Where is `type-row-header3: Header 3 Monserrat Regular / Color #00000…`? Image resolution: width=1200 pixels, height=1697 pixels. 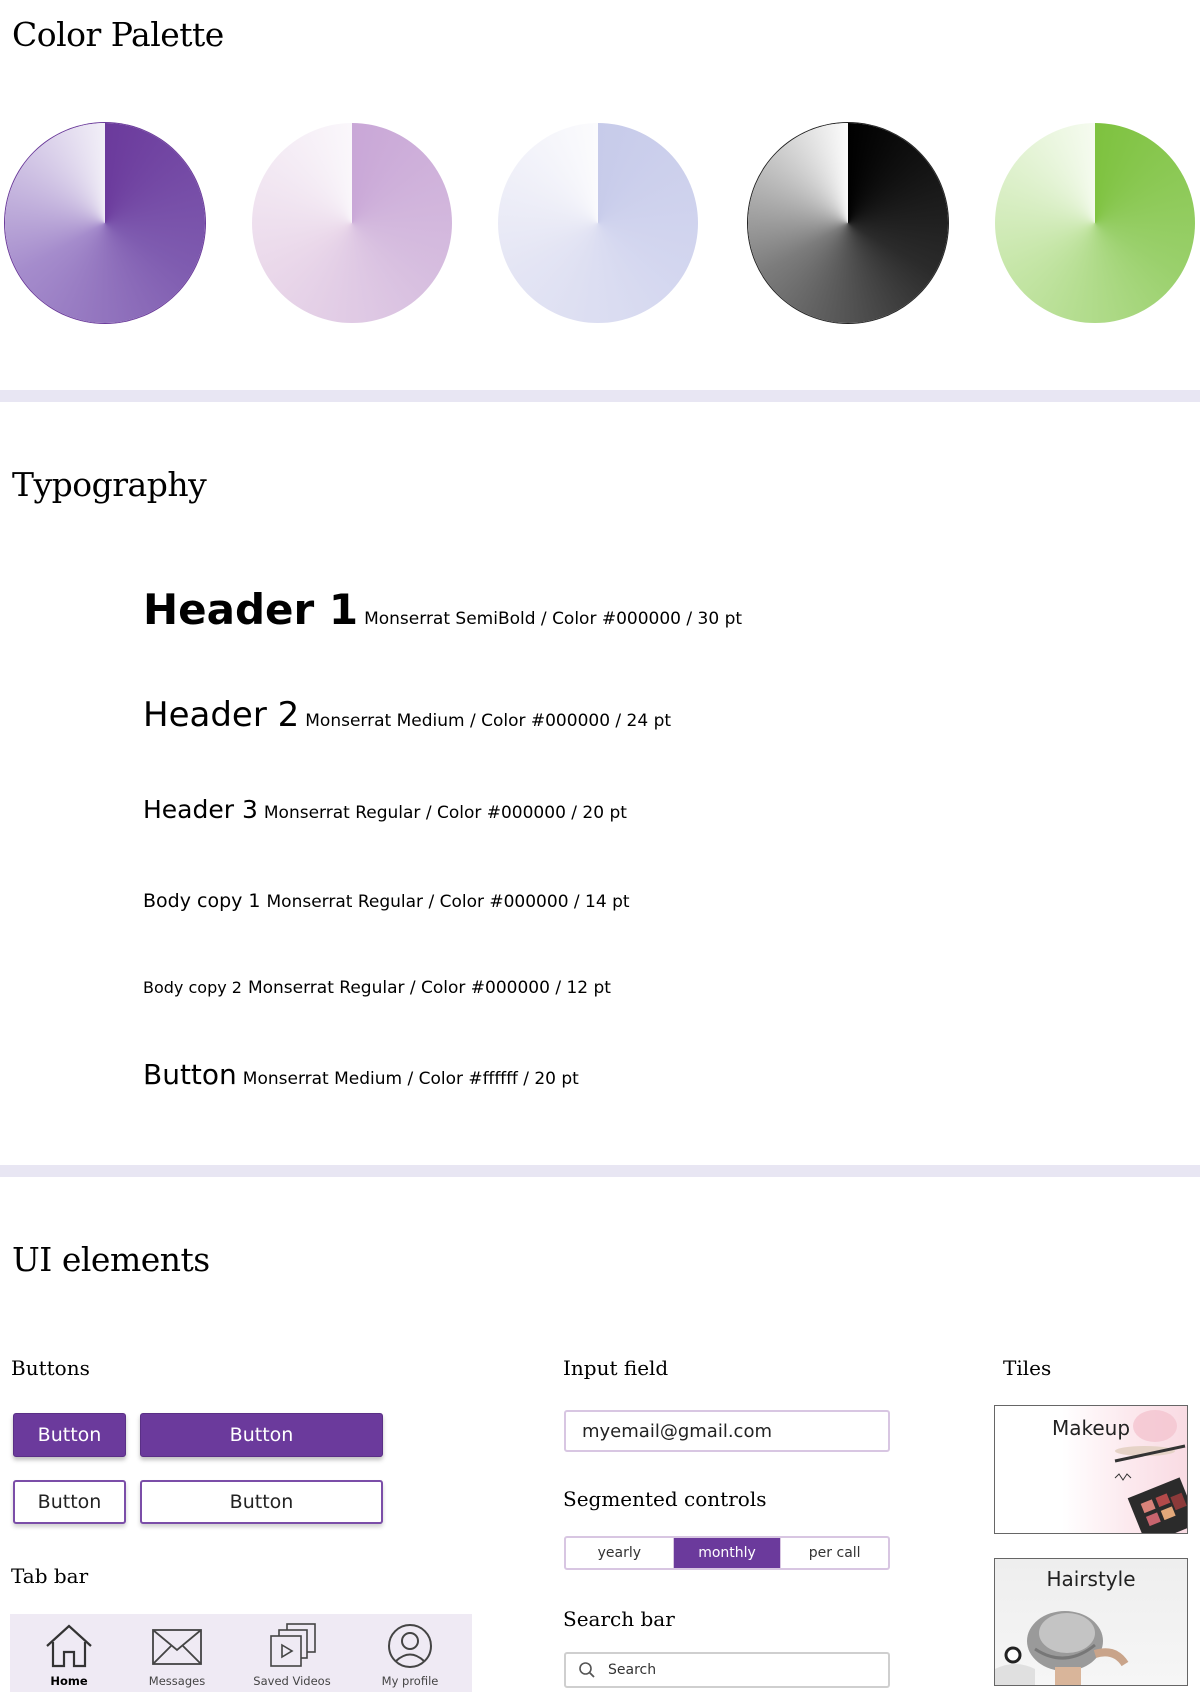 type-row-header3: Header 3 Monserrat Regular / Color #00000… is located at coordinates (385, 809).